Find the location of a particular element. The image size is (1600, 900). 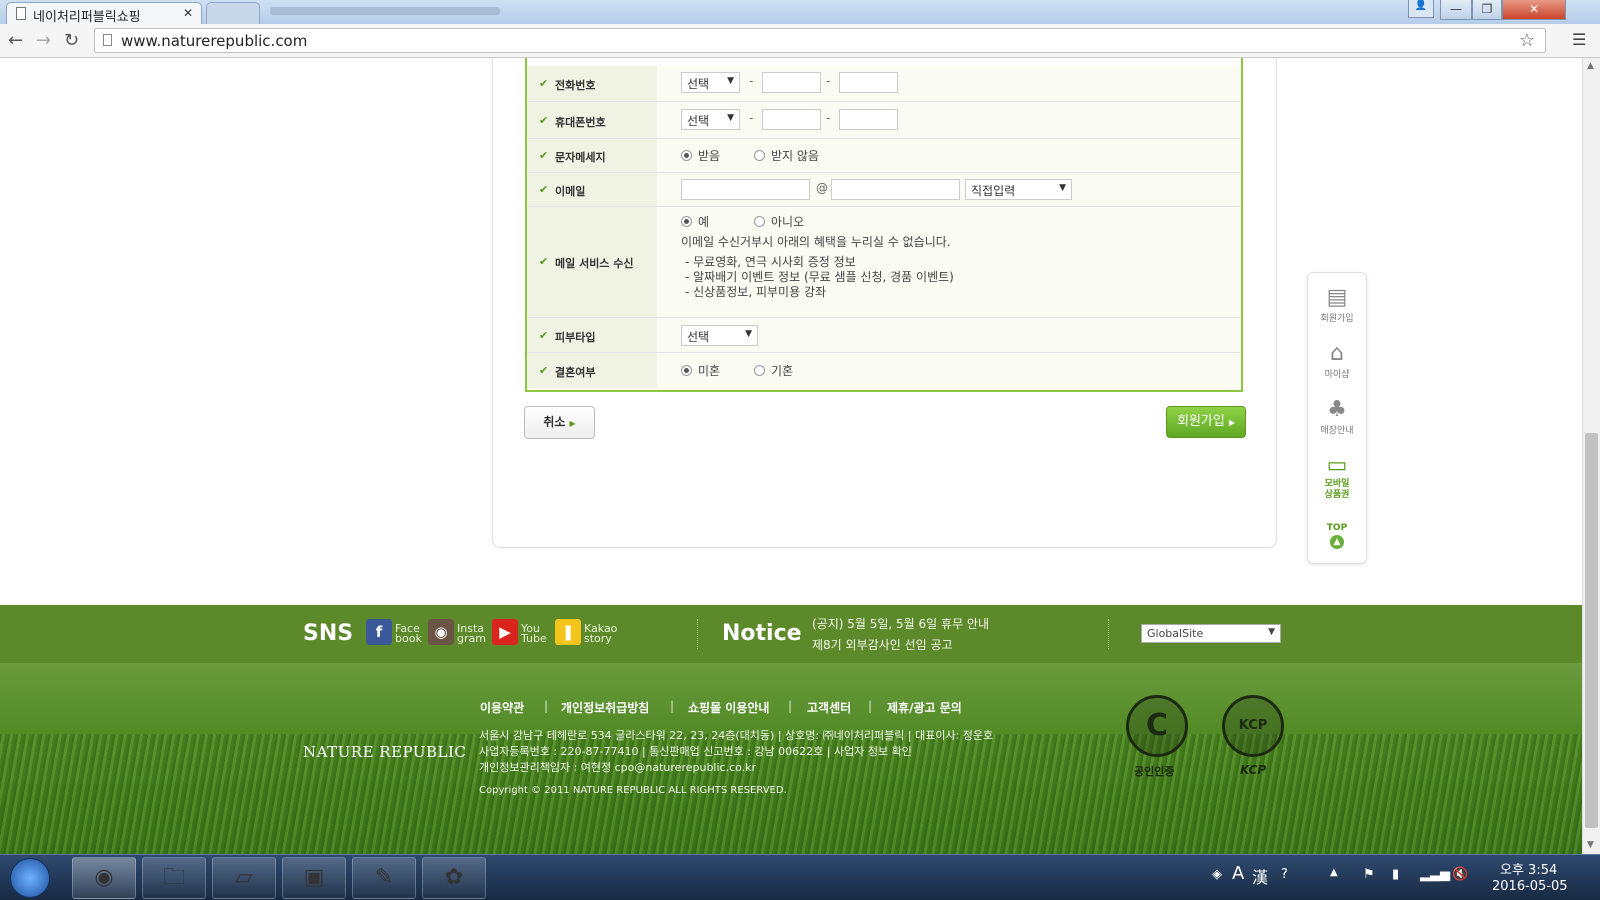

address-toolbar: ← → ↻ www.naturerepublic.com ☆ ☰ is located at coordinates (800, 41).